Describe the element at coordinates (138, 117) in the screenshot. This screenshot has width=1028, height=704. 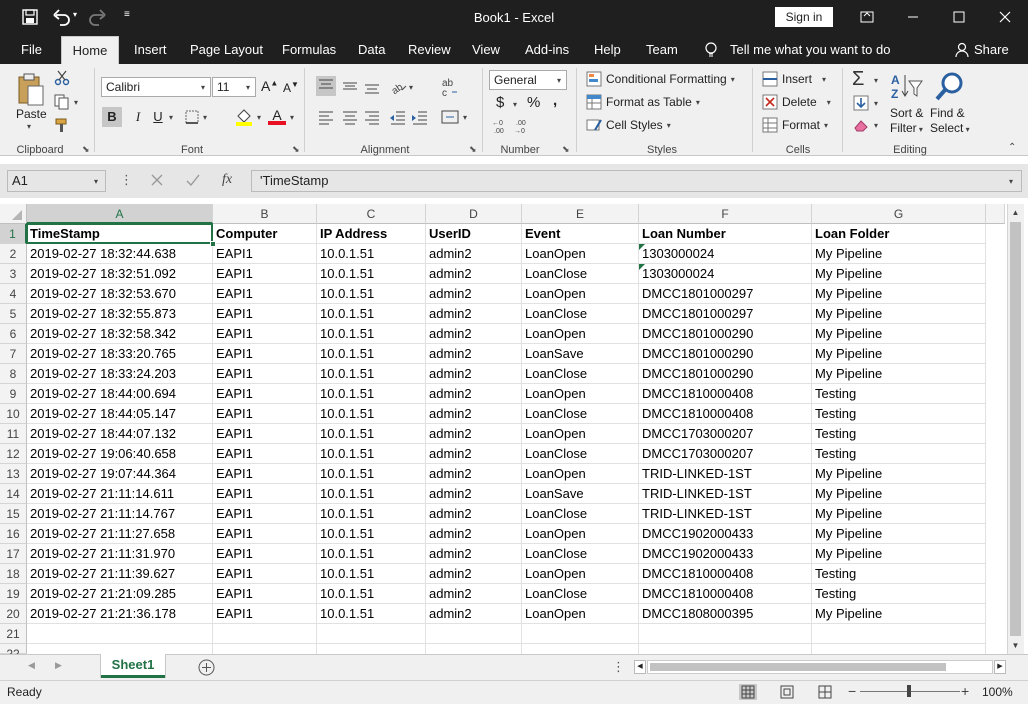
I see `italic-button: I` at that location.